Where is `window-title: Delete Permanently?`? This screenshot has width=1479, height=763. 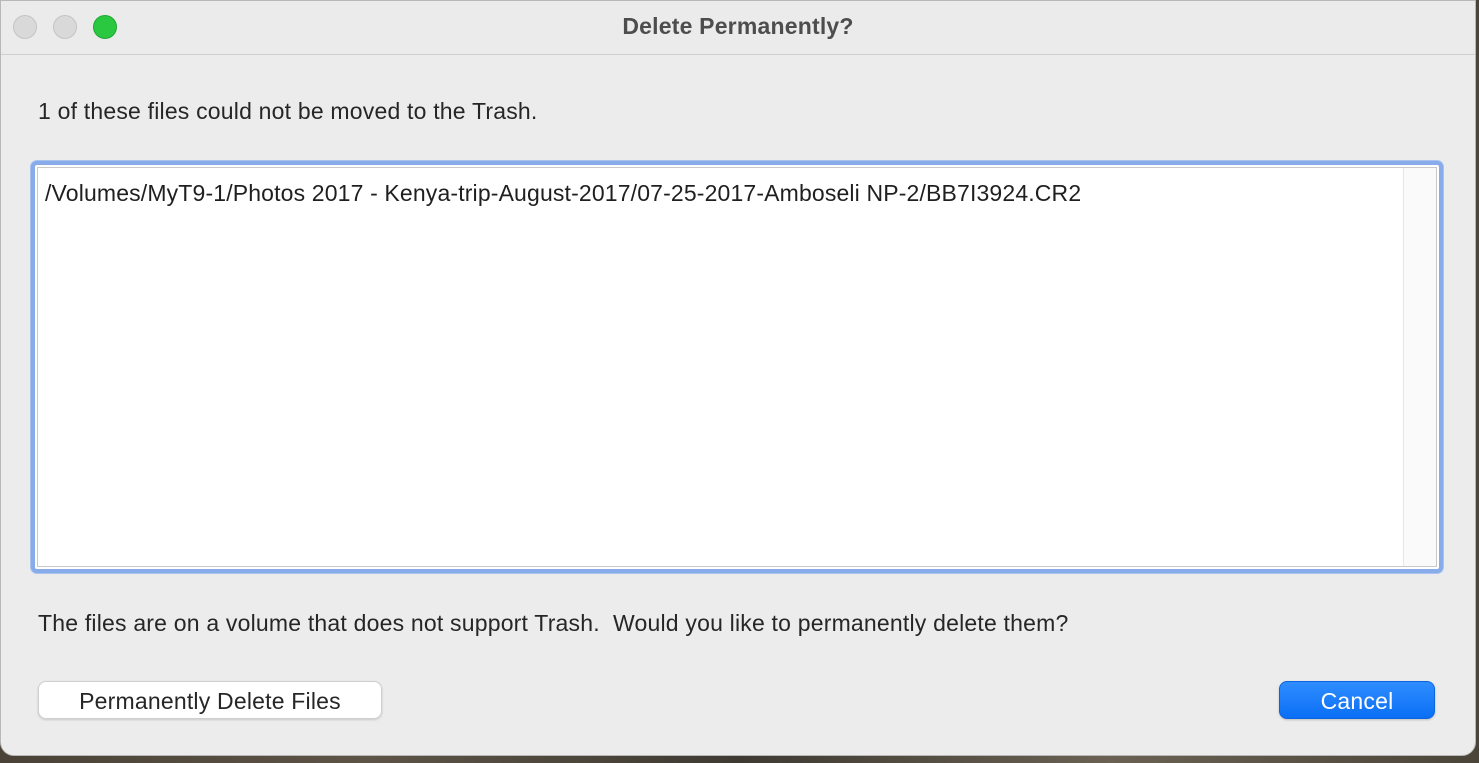 window-title: Delete Permanently? is located at coordinates (738, 26).